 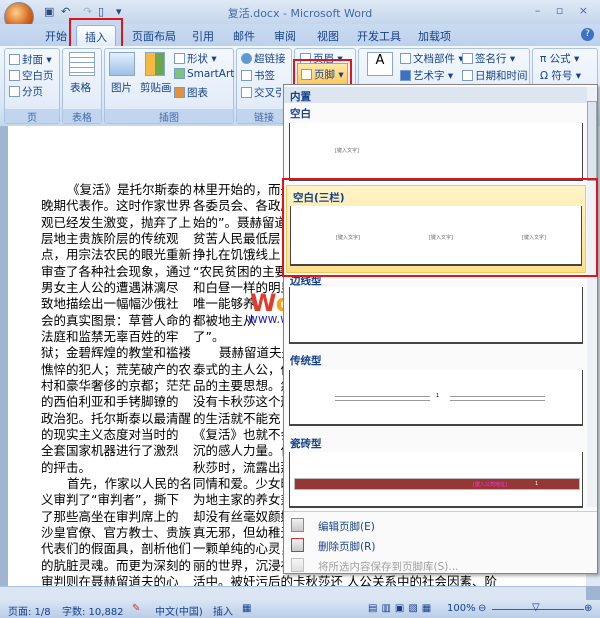 What do you see at coordinates (82, 64) in the screenshot?
I see `table-icon` at bounding box center [82, 64].